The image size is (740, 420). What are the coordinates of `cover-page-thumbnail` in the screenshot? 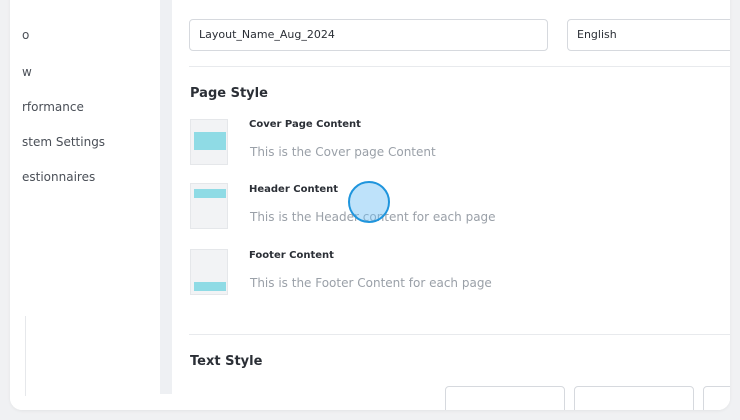 It's located at (209, 142).